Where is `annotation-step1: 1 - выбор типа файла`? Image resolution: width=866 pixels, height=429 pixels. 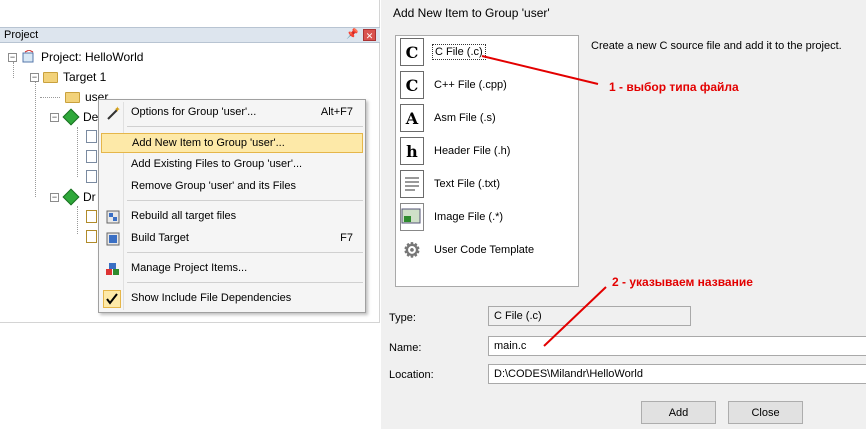 annotation-step1: 1 - выбор типа файла is located at coordinates (674, 87).